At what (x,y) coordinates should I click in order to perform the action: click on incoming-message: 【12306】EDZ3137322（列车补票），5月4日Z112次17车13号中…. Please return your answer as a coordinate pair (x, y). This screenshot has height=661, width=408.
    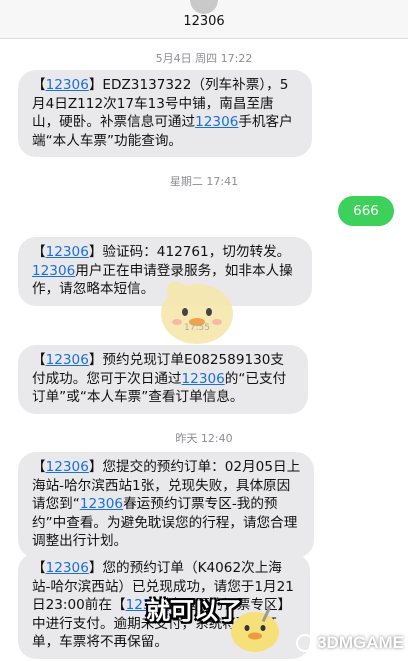
    Looking at the image, I should click on (165, 113).